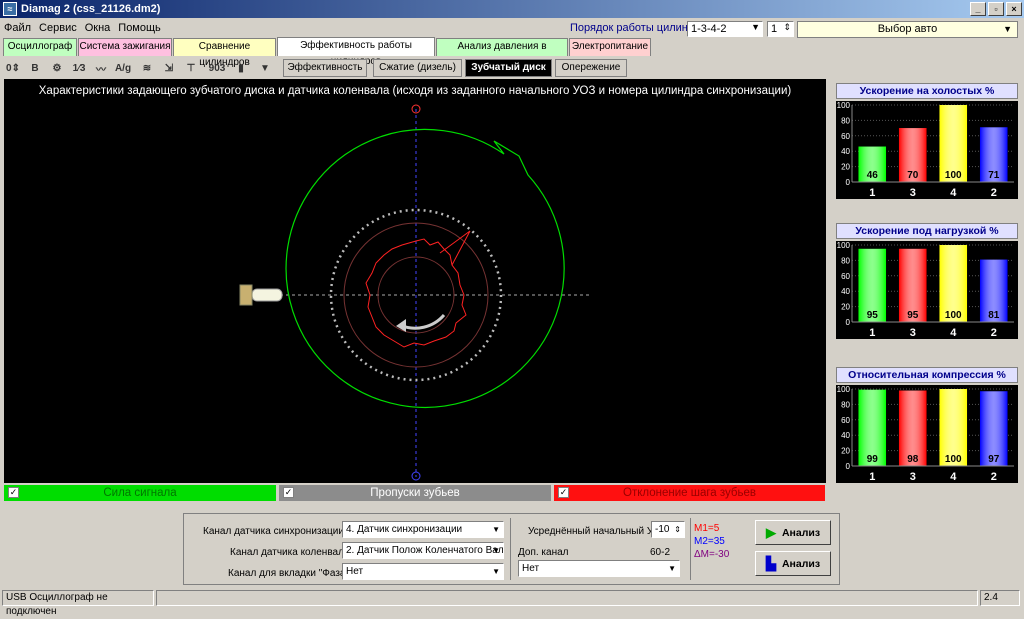 The height and width of the screenshot is (619, 1024). What do you see at coordinates (224, 53) in the screenshot?
I see `tab-cylinder-compare: Сравнение цилиндров` at bounding box center [224, 53].